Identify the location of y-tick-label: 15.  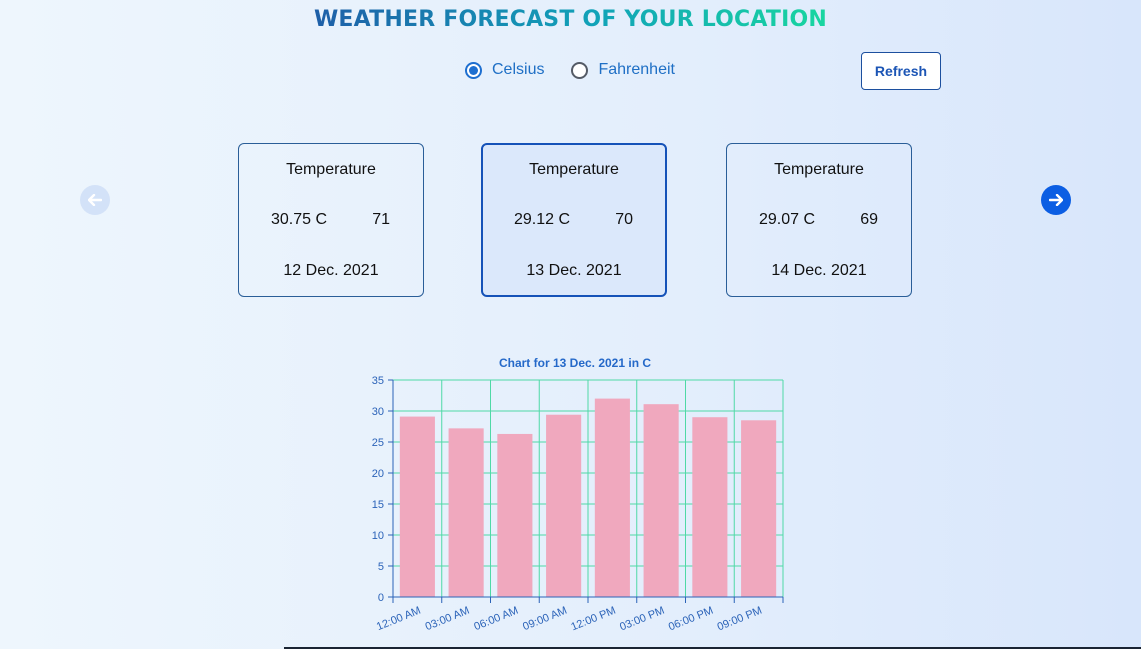
(378, 505).